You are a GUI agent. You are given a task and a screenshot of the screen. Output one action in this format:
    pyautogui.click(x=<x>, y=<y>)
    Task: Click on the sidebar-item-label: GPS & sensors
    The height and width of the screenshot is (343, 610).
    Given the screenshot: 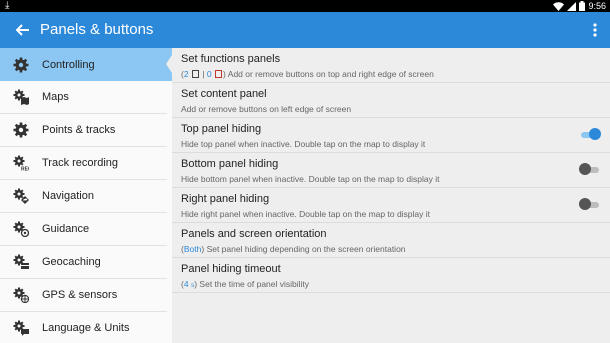 What is the action you would take?
    pyautogui.click(x=80, y=295)
    